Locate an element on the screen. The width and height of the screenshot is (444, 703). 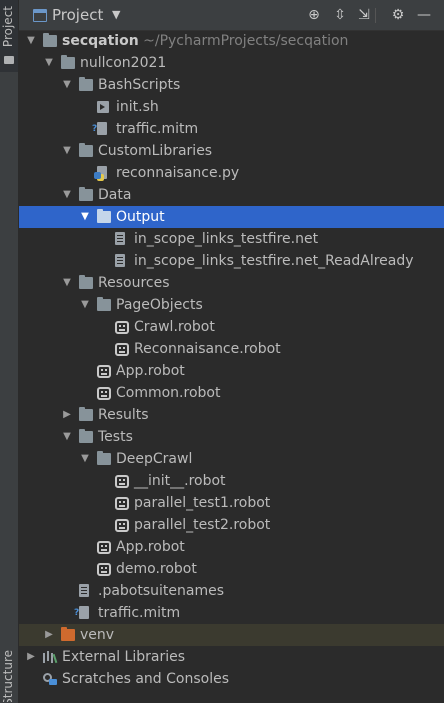
tree-row: ▶ venv is located at coordinates (231, 635).